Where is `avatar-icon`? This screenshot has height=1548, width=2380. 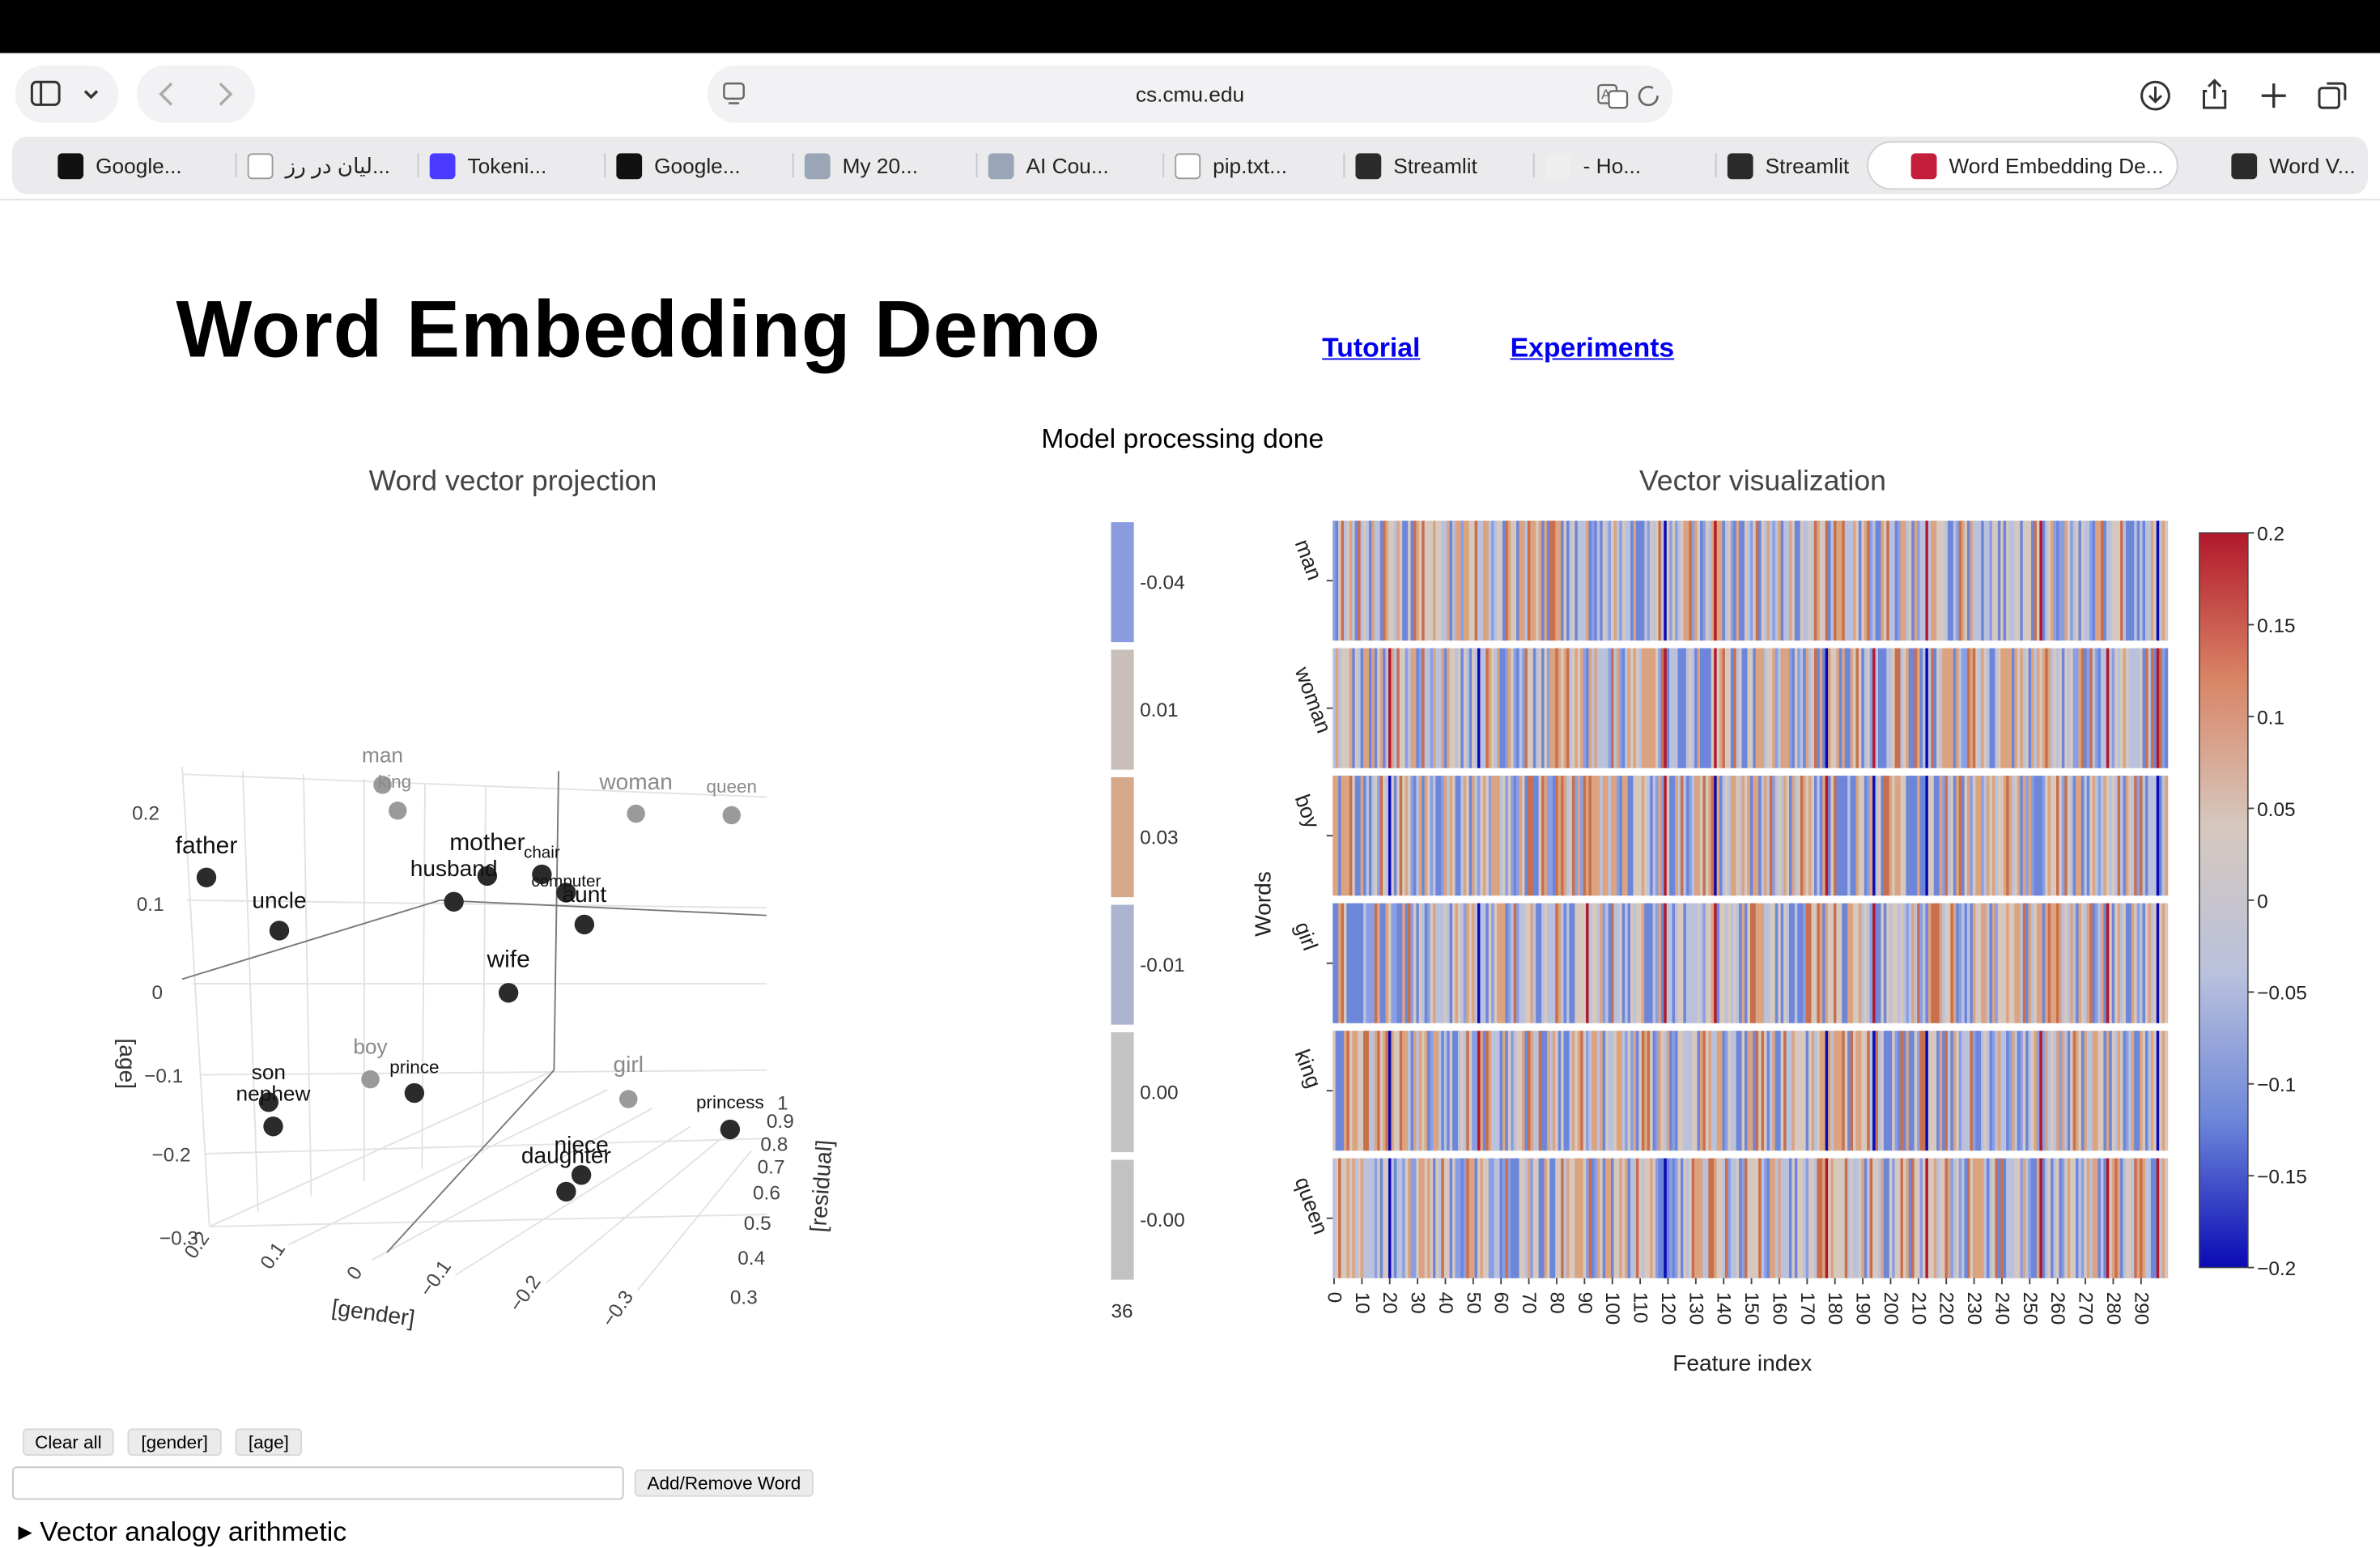 avatar-icon is located at coordinates (817, 166).